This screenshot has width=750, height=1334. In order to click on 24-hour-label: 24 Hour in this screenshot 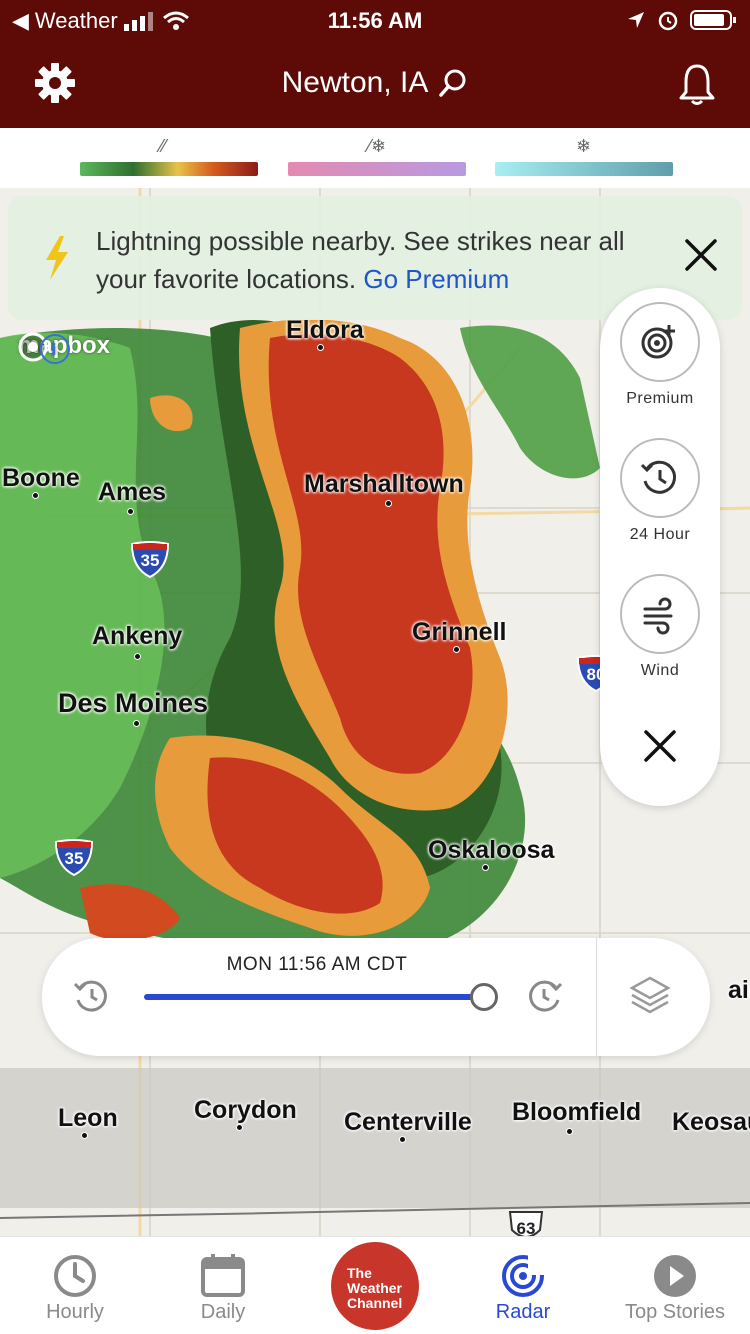, I will do `click(660, 534)`.